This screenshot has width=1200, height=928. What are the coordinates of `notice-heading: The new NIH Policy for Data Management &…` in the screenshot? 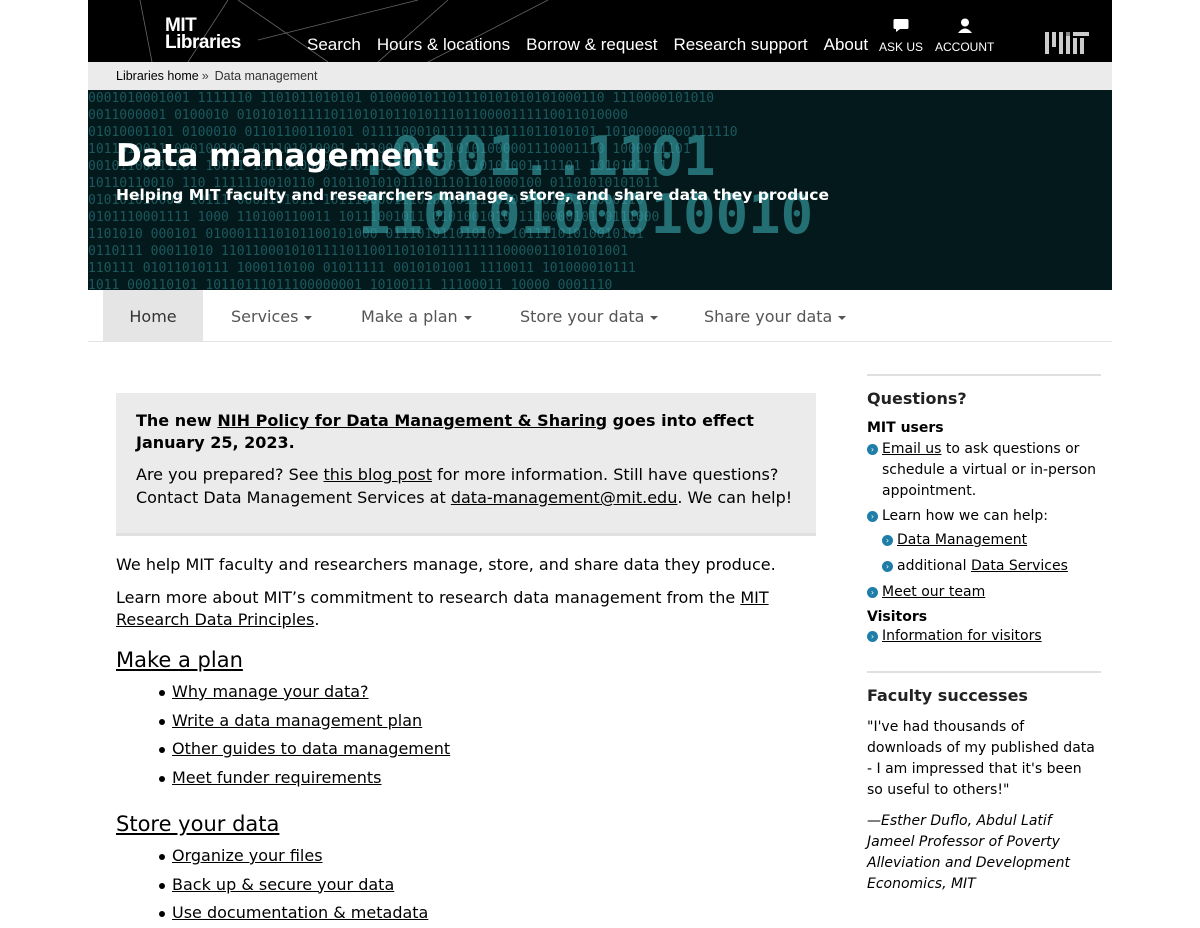 It's located at (466, 432).